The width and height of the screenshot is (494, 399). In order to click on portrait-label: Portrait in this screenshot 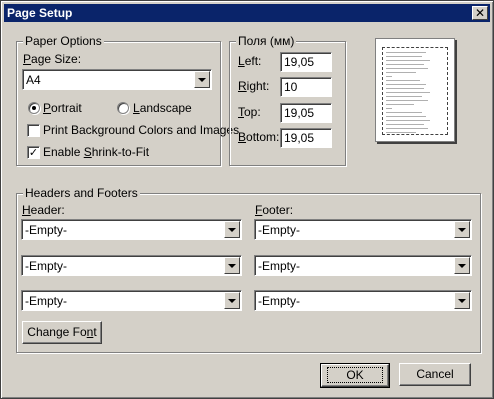, I will do `click(62, 108)`.